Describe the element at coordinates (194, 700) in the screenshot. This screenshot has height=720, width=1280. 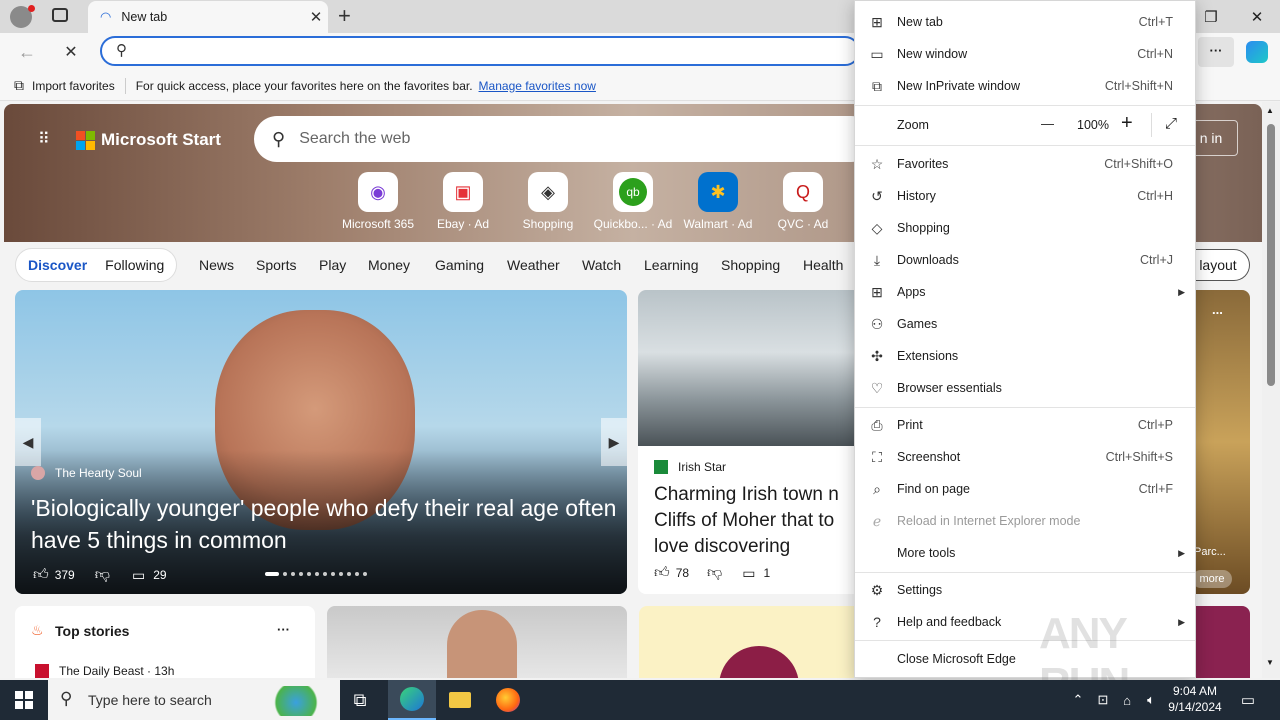
I see `taskbar-search-input: ⚲ Type here to search` at that location.